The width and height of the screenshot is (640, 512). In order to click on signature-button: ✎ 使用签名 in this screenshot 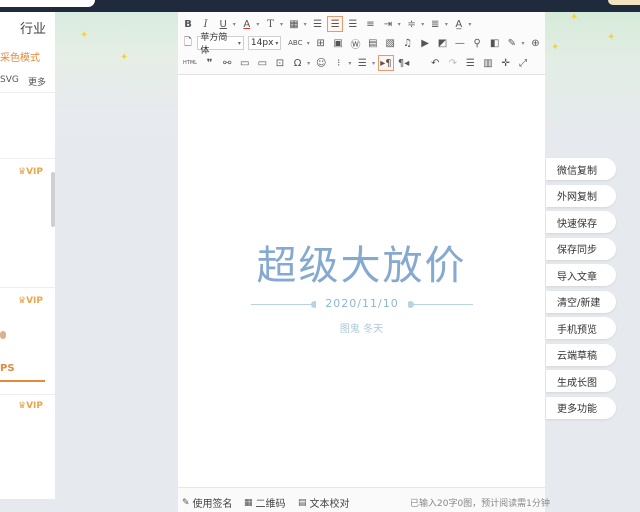, I will do `click(207, 503)`.